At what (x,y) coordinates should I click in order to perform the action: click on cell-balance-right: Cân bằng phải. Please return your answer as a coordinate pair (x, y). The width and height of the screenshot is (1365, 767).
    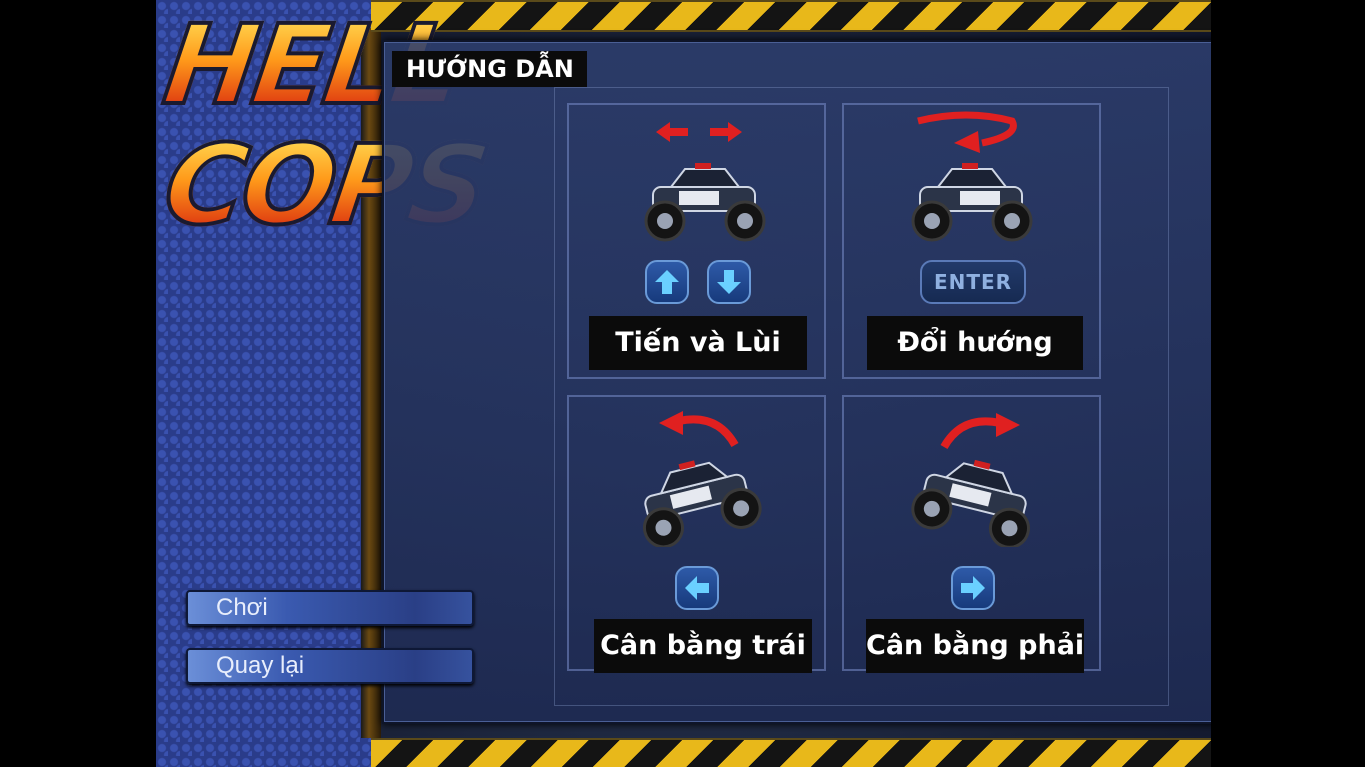
    Looking at the image, I should click on (971, 534).